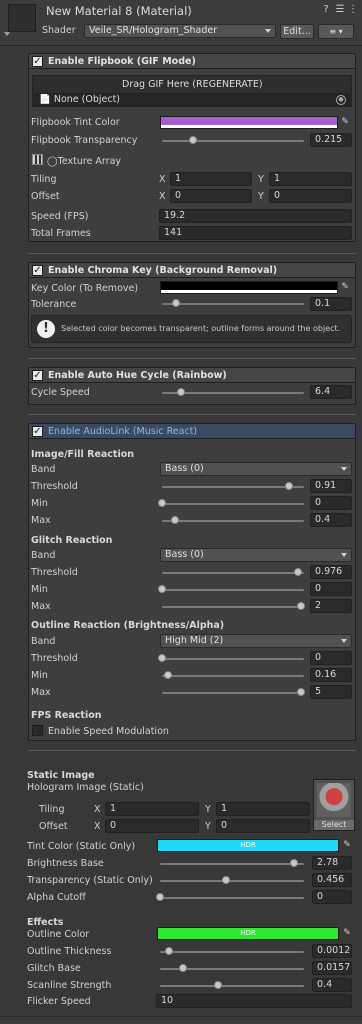 This screenshot has height=1024, width=362. Describe the element at coordinates (332, 951) in the screenshot. I see `outline-thickness-field: 0.0012` at that location.